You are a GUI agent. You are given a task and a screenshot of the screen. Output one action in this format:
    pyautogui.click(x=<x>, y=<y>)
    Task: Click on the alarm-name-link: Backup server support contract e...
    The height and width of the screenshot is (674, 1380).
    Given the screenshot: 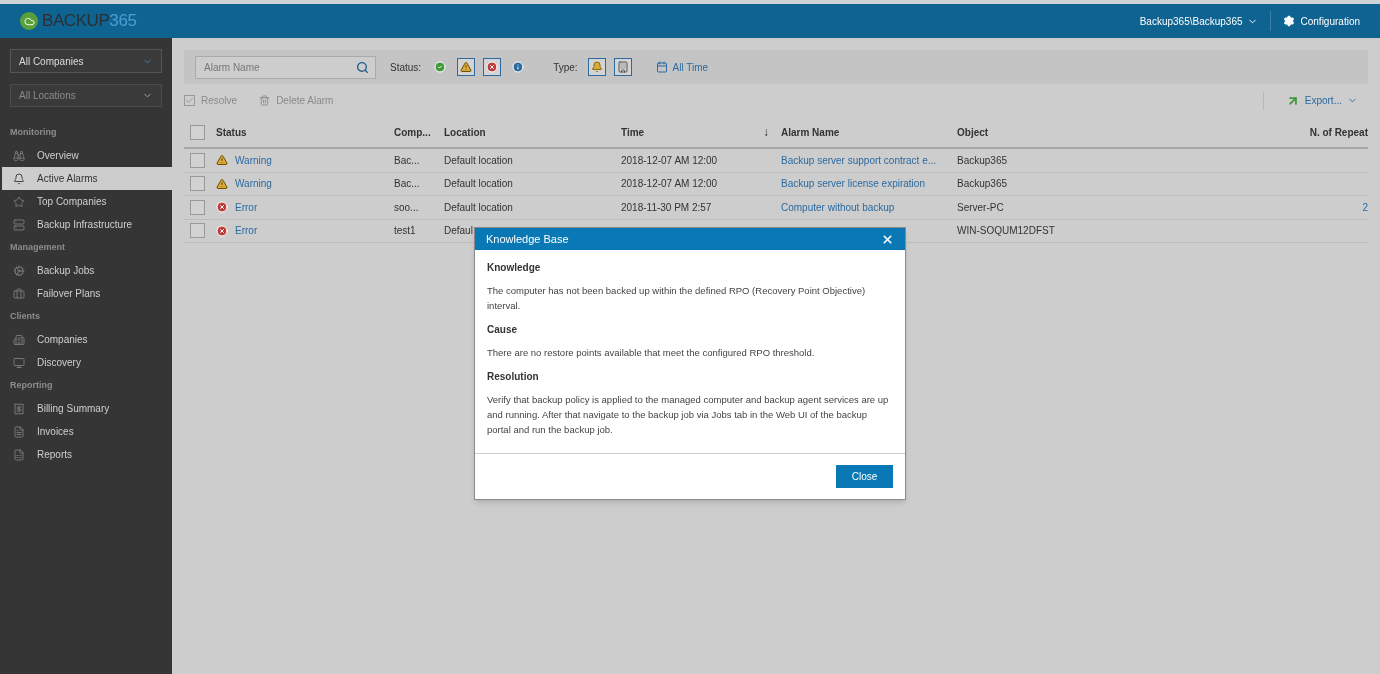 What is the action you would take?
    pyautogui.click(x=859, y=160)
    